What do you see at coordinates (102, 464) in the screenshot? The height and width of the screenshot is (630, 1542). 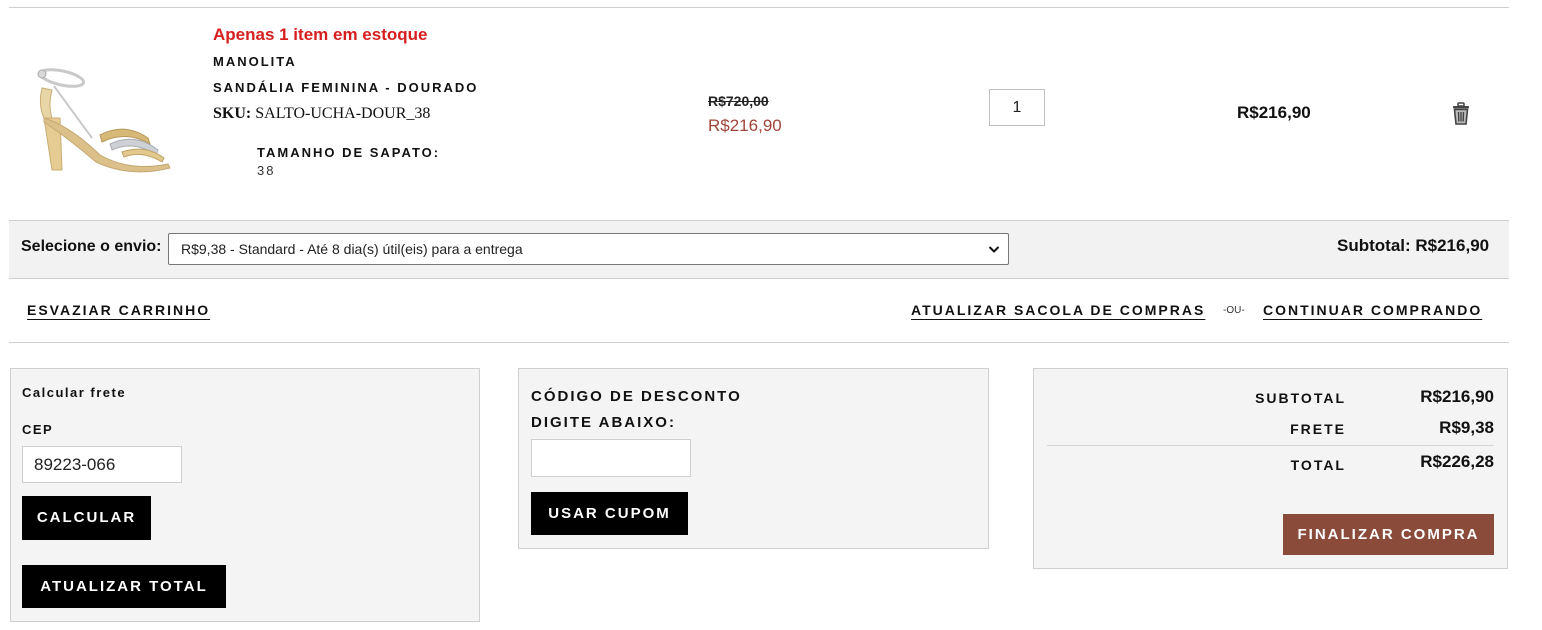 I see `cep-input: 89223-066` at bounding box center [102, 464].